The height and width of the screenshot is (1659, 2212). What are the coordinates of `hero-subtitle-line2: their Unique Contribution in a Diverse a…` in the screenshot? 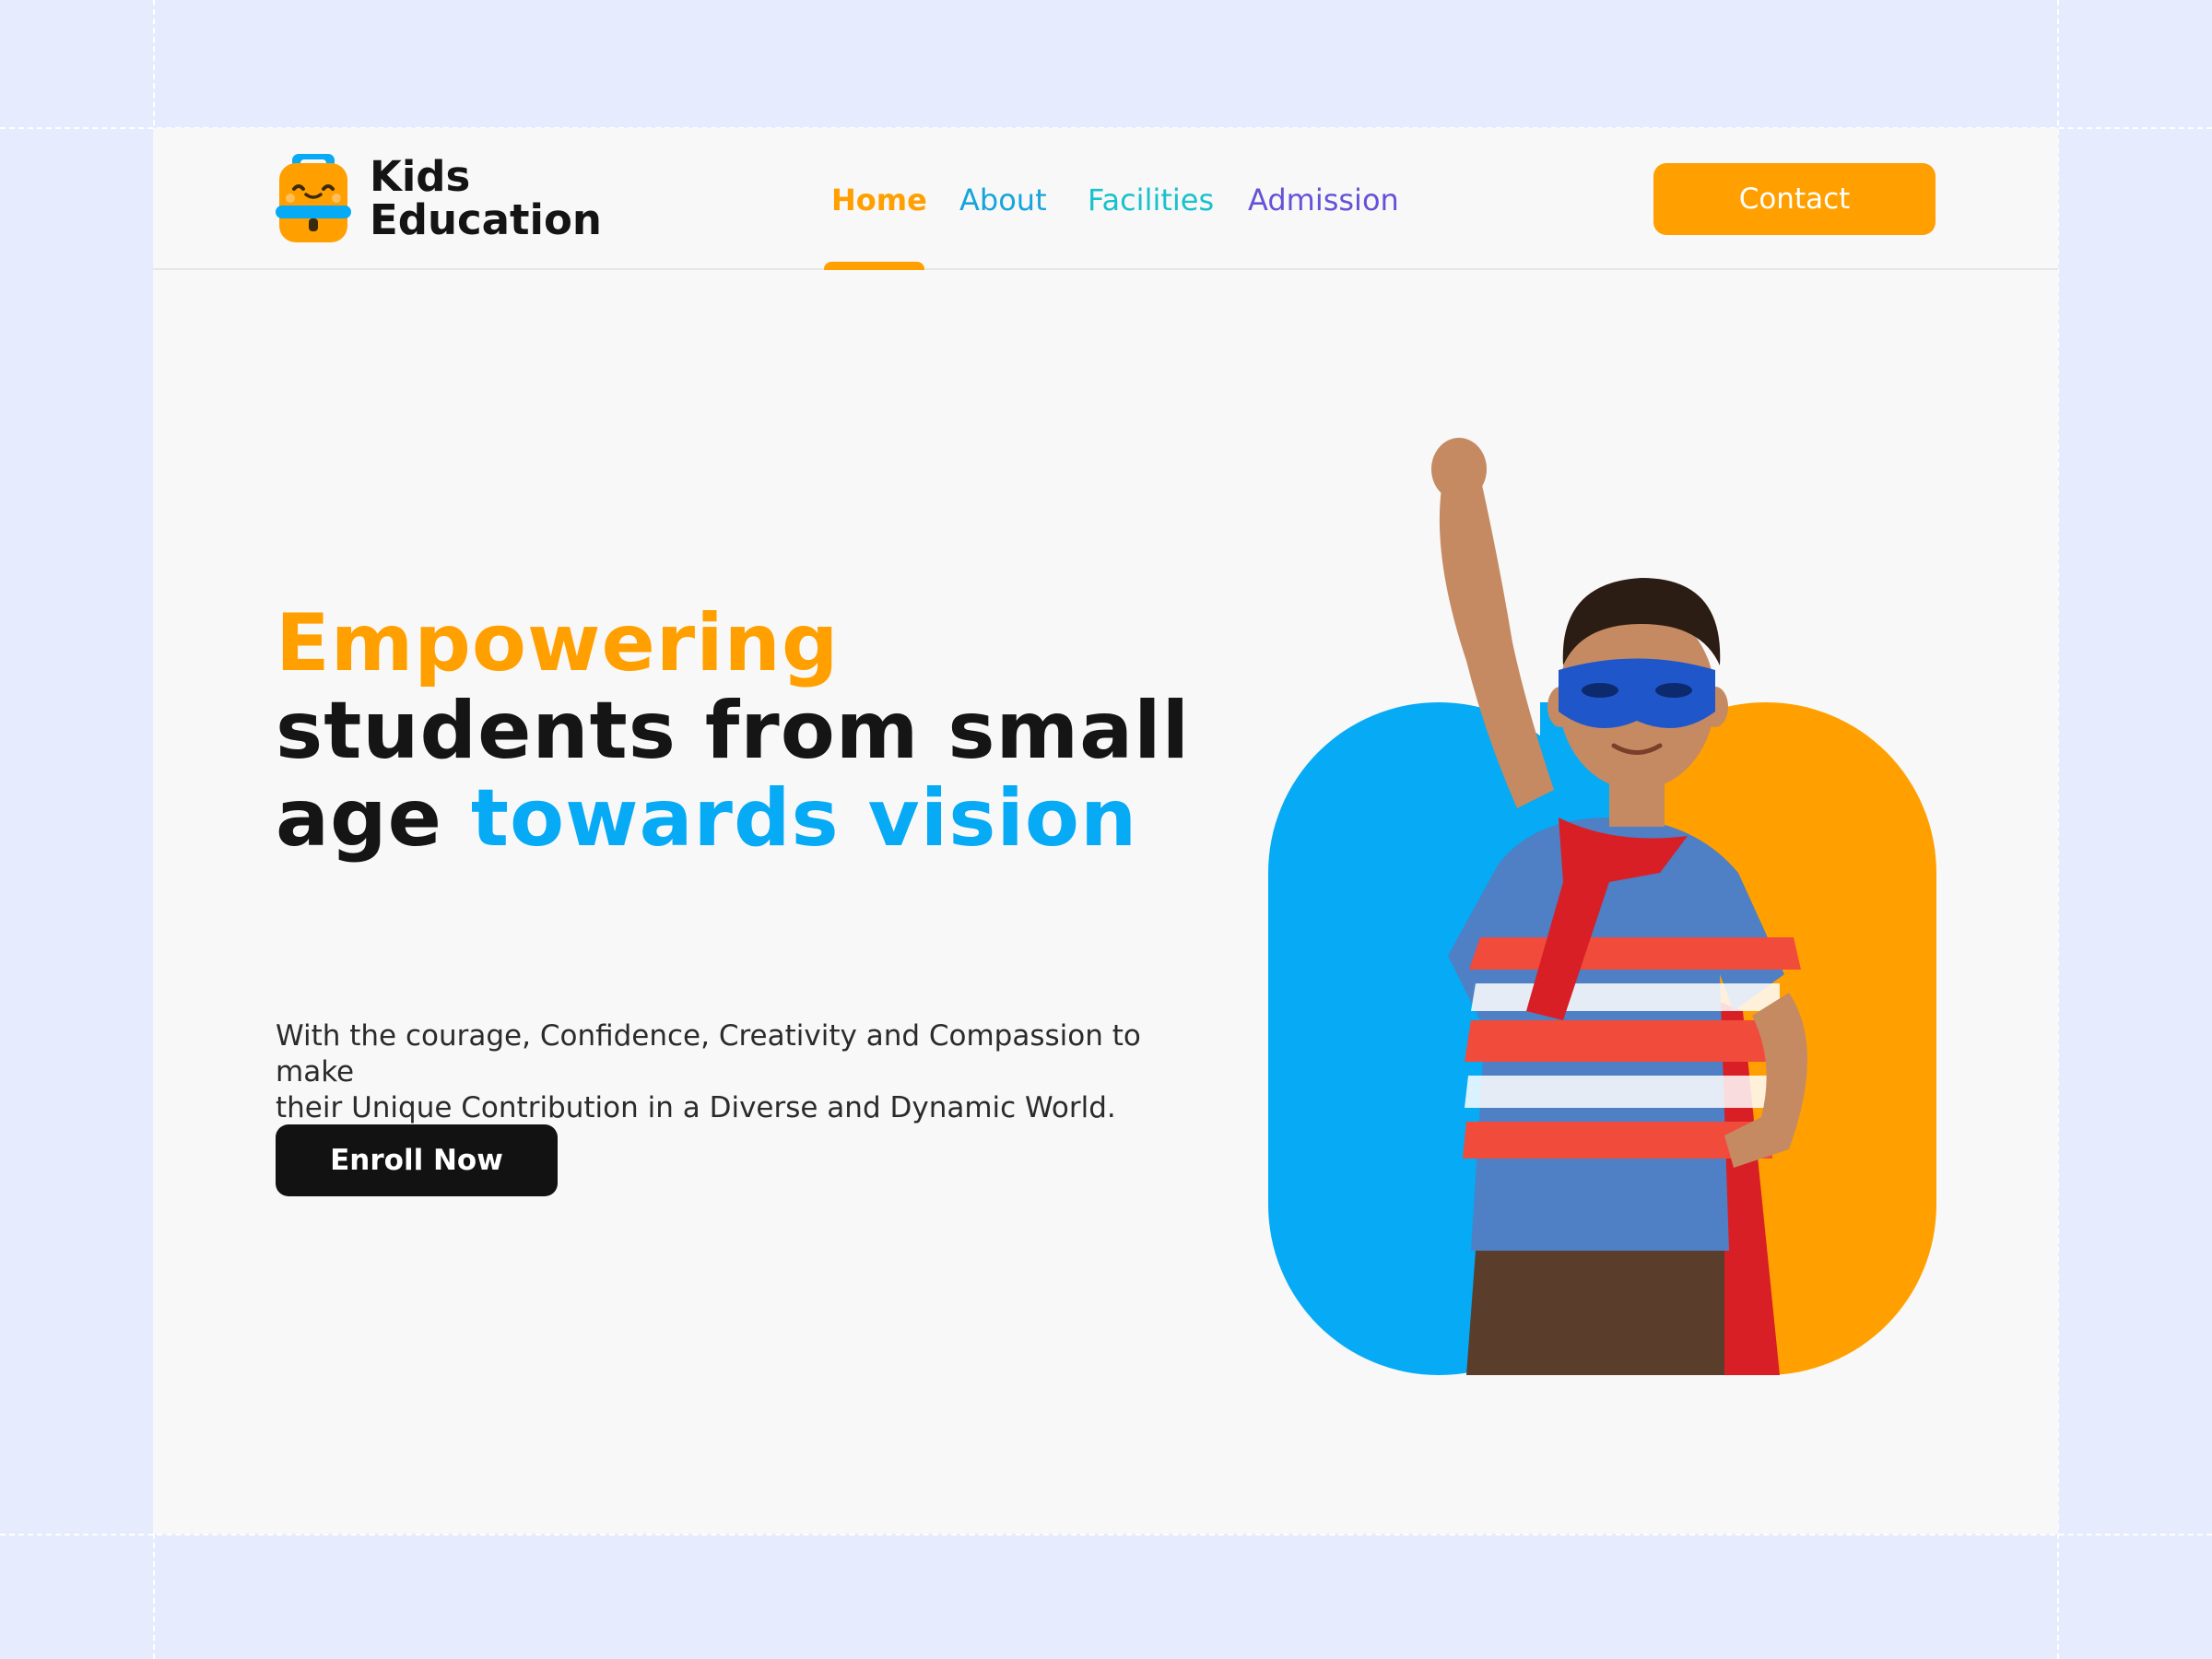 It's located at (696, 1107).